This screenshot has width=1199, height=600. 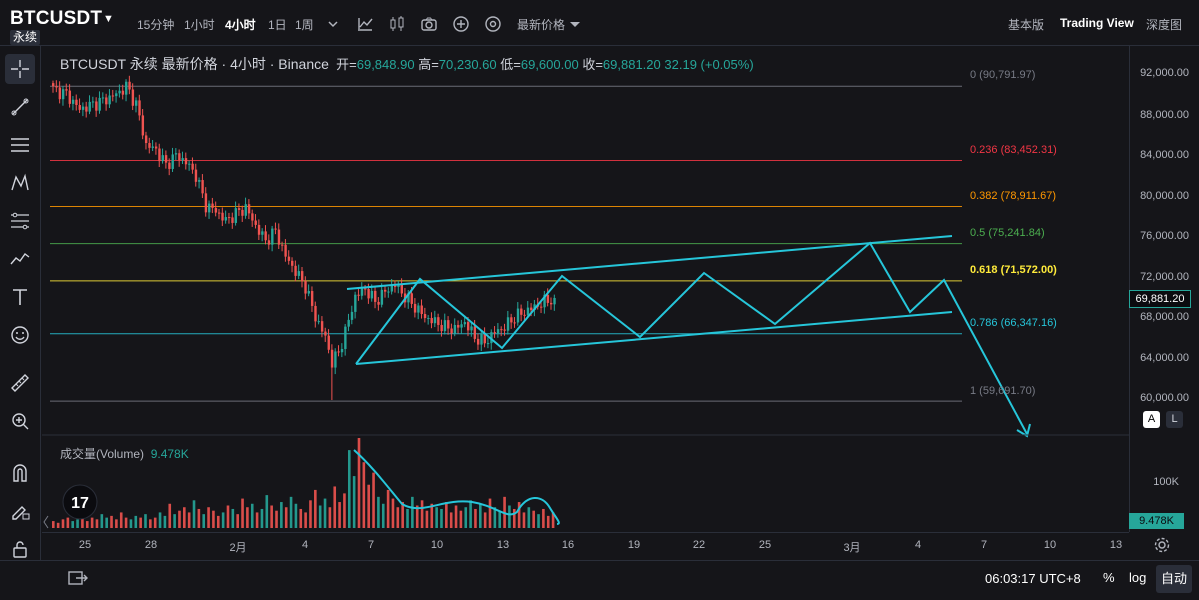 I want to click on symbol-dropdown-icon: ▼, so click(x=108, y=19).